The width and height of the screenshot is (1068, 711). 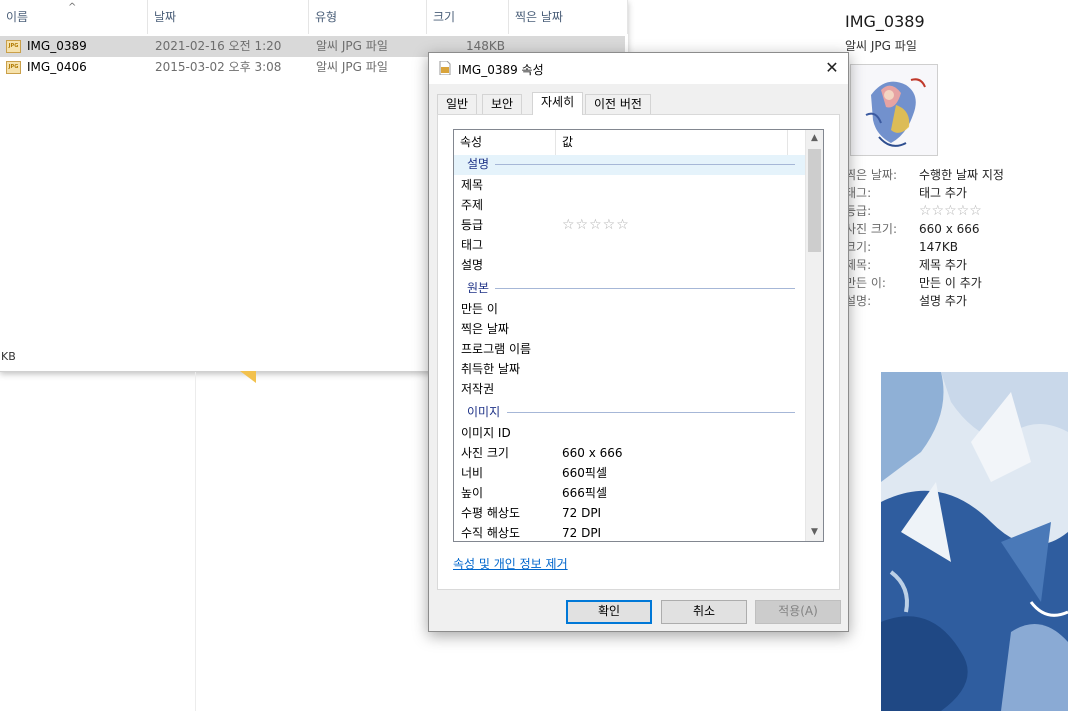 I want to click on ok-button: 확인, so click(x=609, y=612).